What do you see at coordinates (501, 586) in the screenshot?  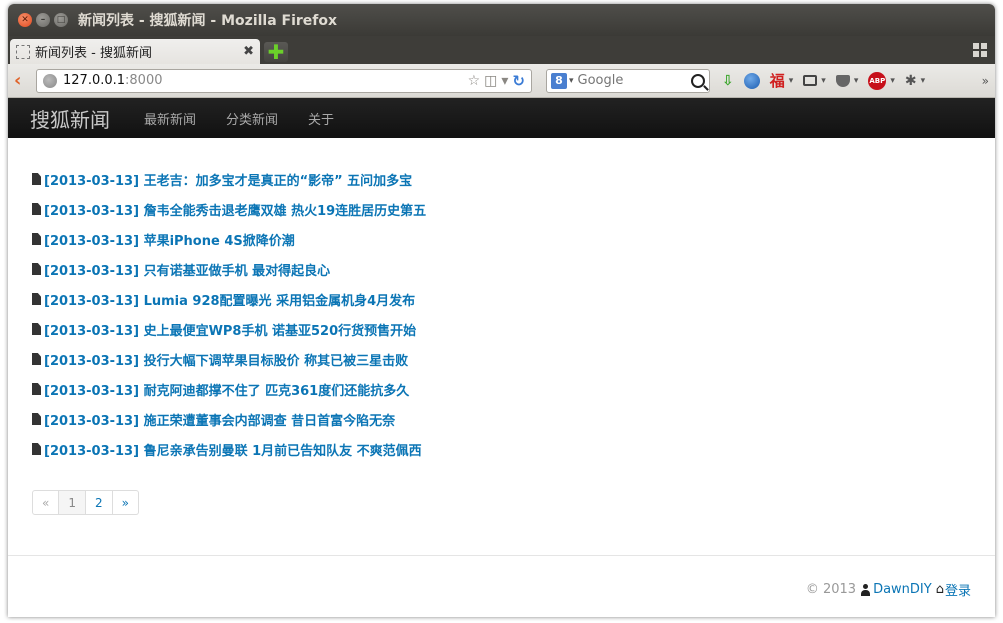 I see `footer: © 2013 DawnDIY ⌂ 登录` at bounding box center [501, 586].